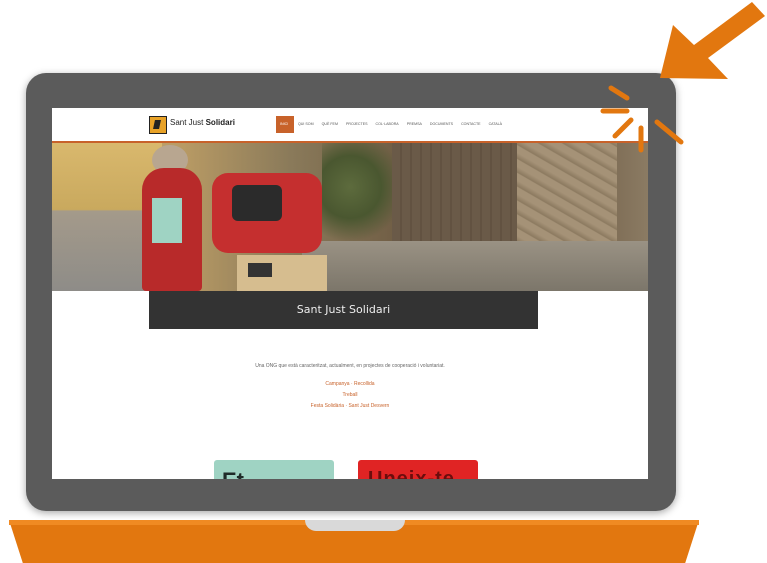 The width and height of the screenshot is (767, 563). I want to click on nav-item-contacte: CONTACTE, so click(471, 124).